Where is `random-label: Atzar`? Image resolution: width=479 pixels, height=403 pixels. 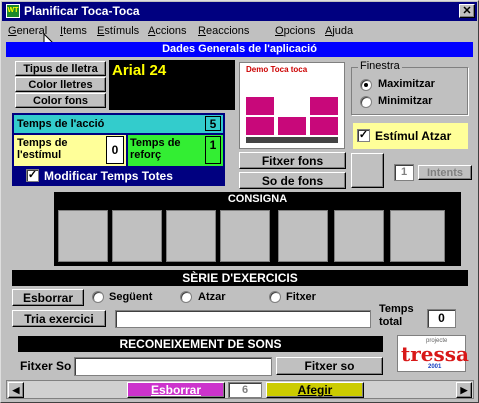
random-label: Atzar is located at coordinates (212, 297).